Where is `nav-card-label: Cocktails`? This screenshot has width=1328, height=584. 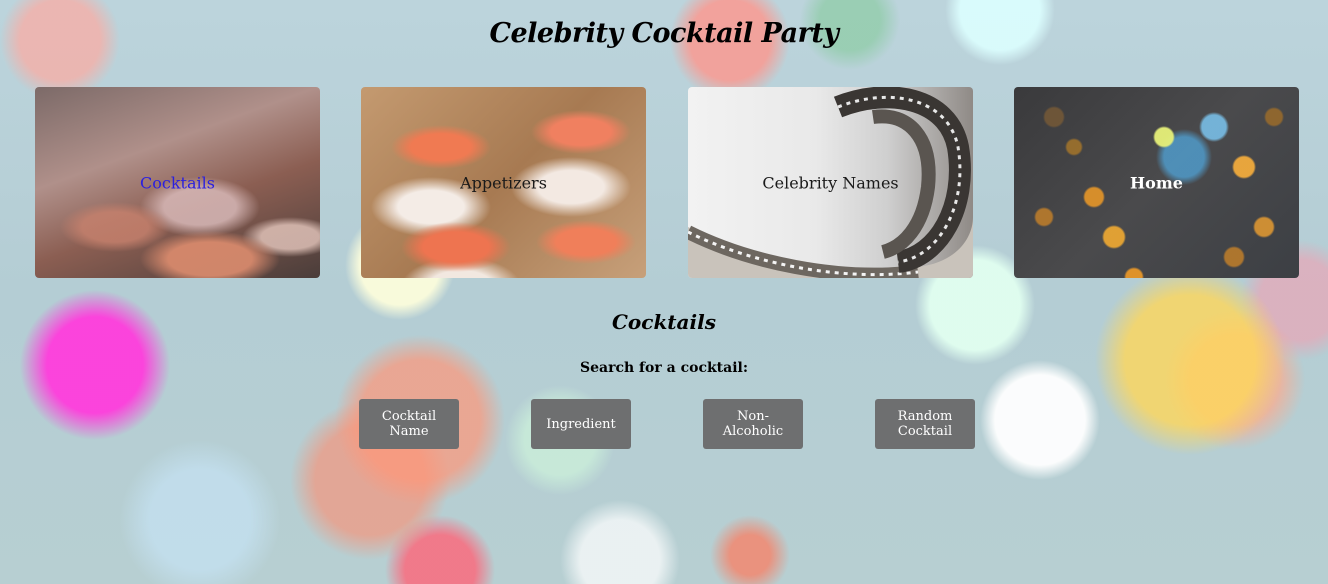
nav-card-label: Cocktails is located at coordinates (177, 182).